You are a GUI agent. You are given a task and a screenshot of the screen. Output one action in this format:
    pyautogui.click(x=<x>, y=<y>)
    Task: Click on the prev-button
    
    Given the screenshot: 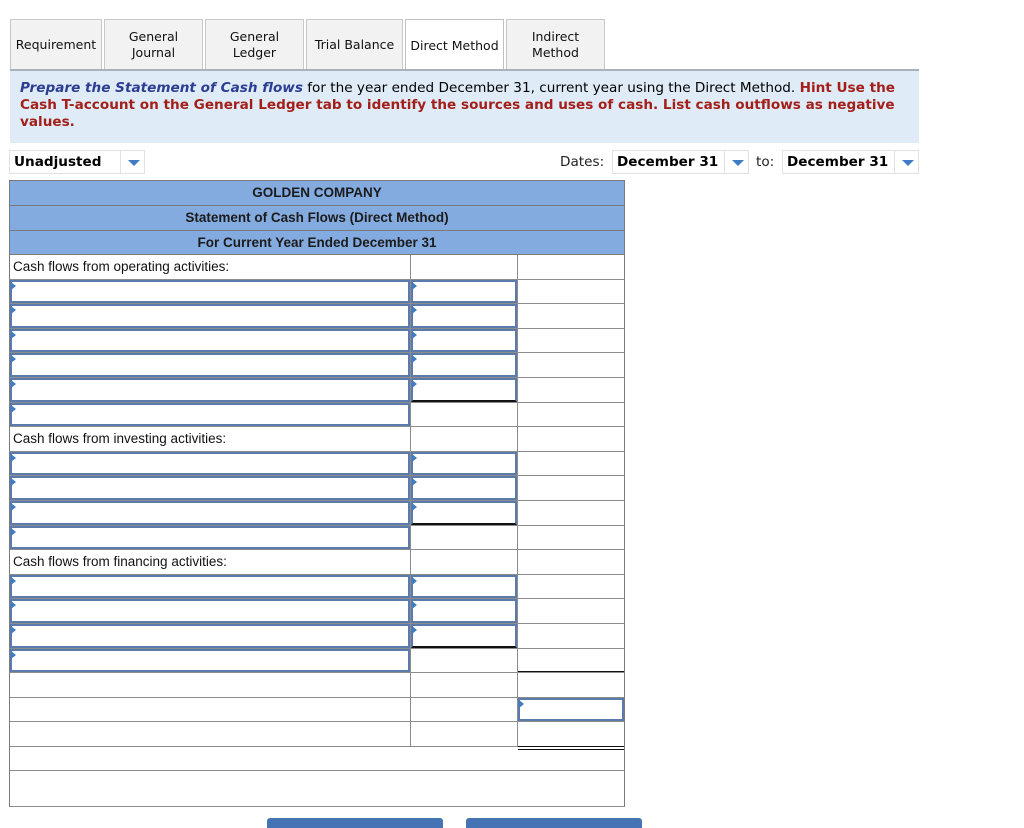 What is the action you would take?
    pyautogui.click(x=355, y=823)
    